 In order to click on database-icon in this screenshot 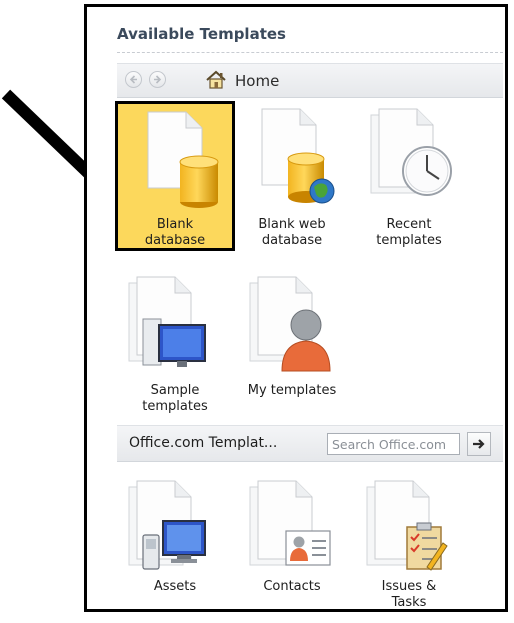, I will do `click(183, 159)`.